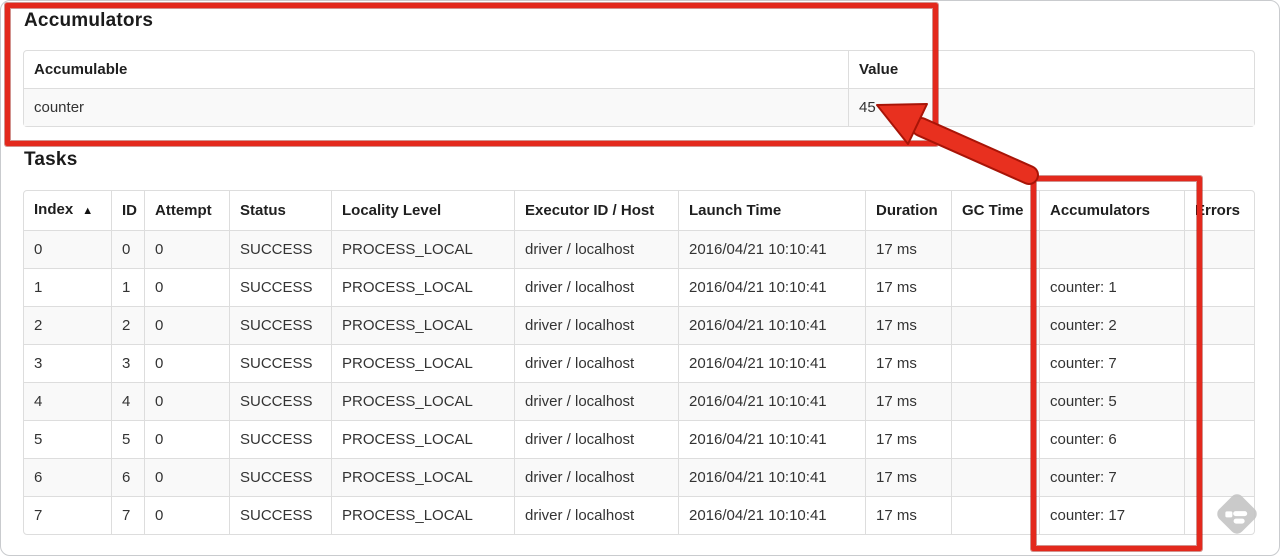 This screenshot has height=556, width=1280. What do you see at coordinates (908, 210) in the screenshot?
I see `column-header-duration: Duration` at bounding box center [908, 210].